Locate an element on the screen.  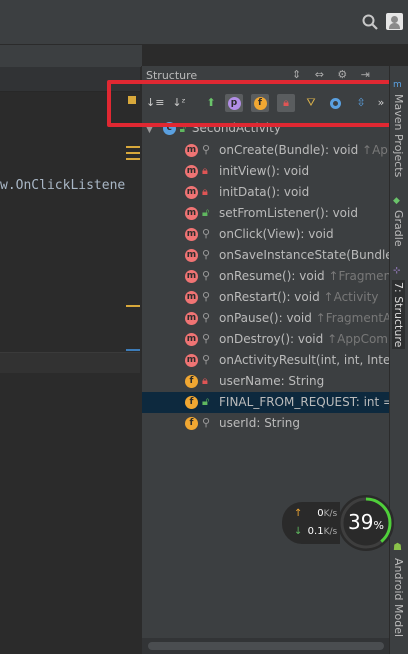
tree-item: m 🔒︎ initData(): void is located at coordinates (266, 192).